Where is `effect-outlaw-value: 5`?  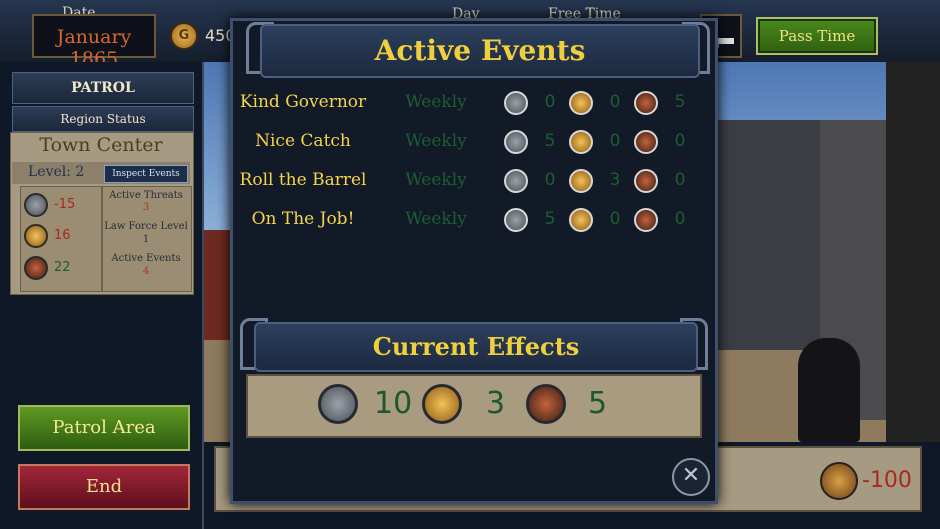 effect-outlaw-value: 5 is located at coordinates (598, 403).